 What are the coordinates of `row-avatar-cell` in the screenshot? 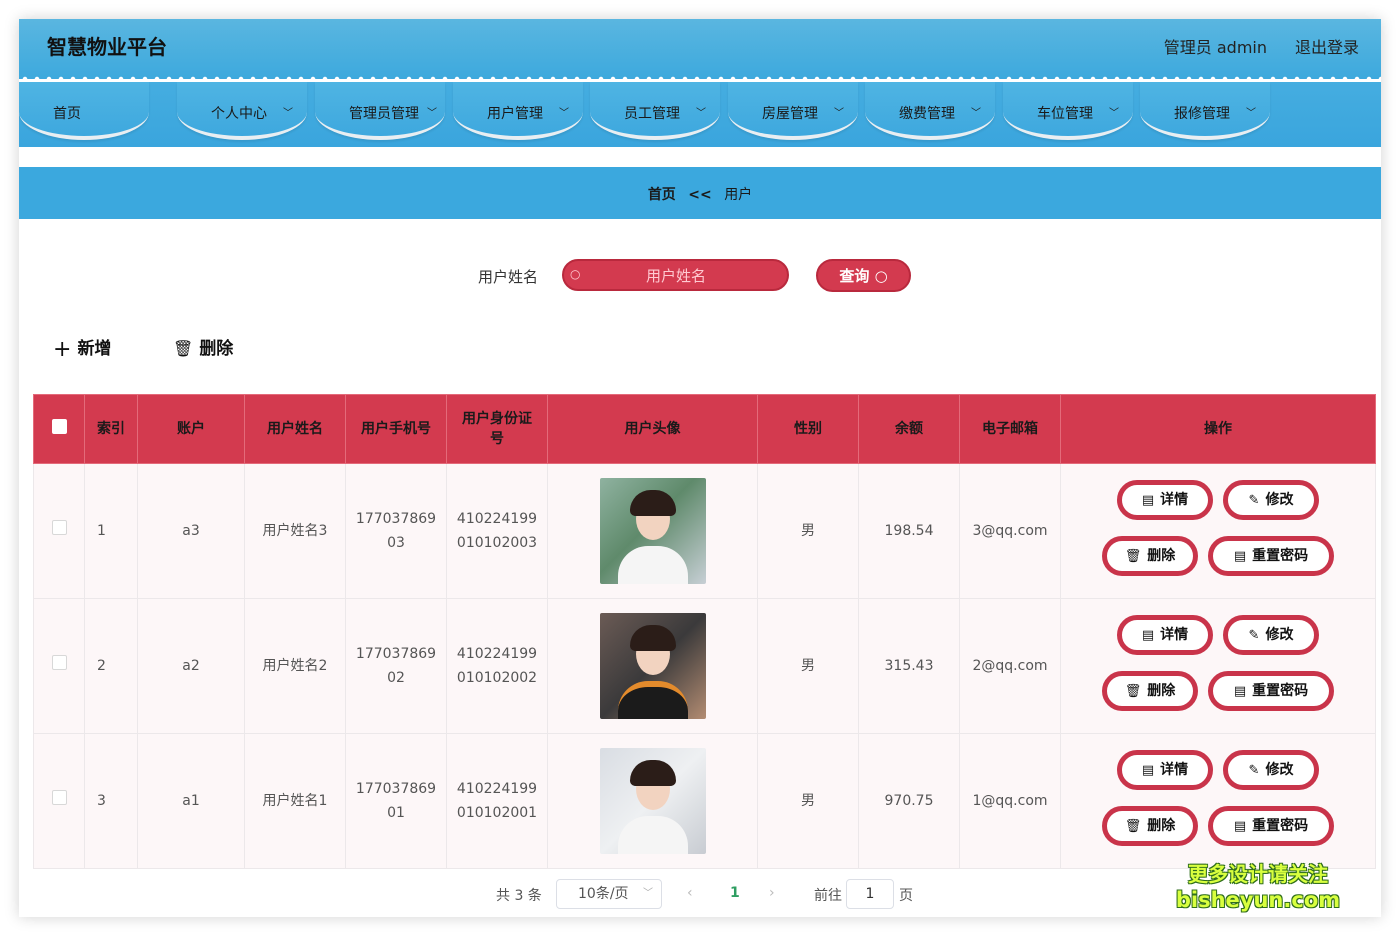 It's located at (652, 801).